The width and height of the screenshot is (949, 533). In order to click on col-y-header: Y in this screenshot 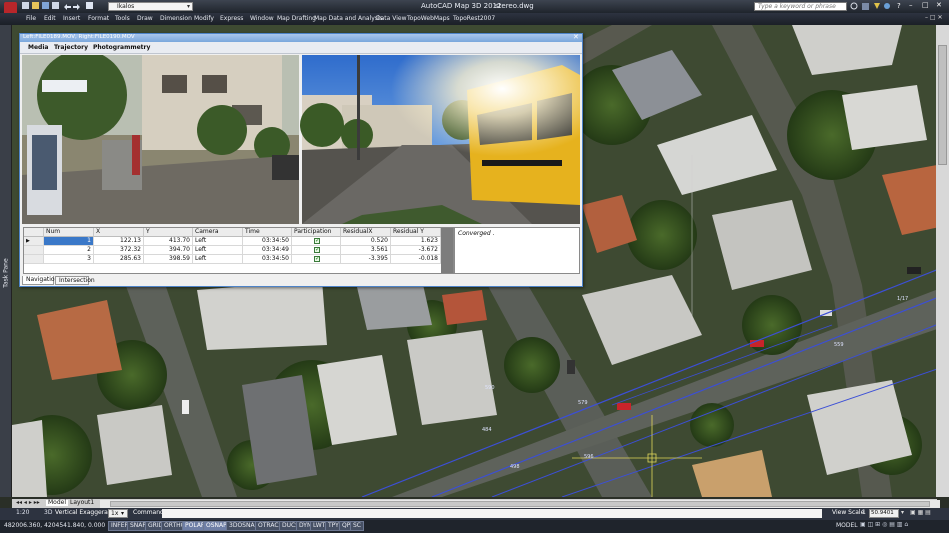, I will do `click(168, 232)`.